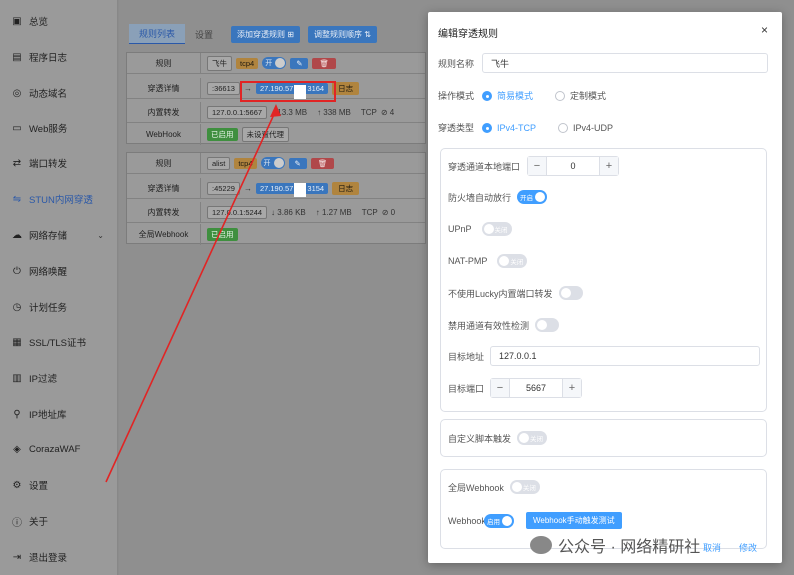  Describe the element at coordinates (532, 197) in the screenshot. I see `firewall-toggle: 开启` at that location.